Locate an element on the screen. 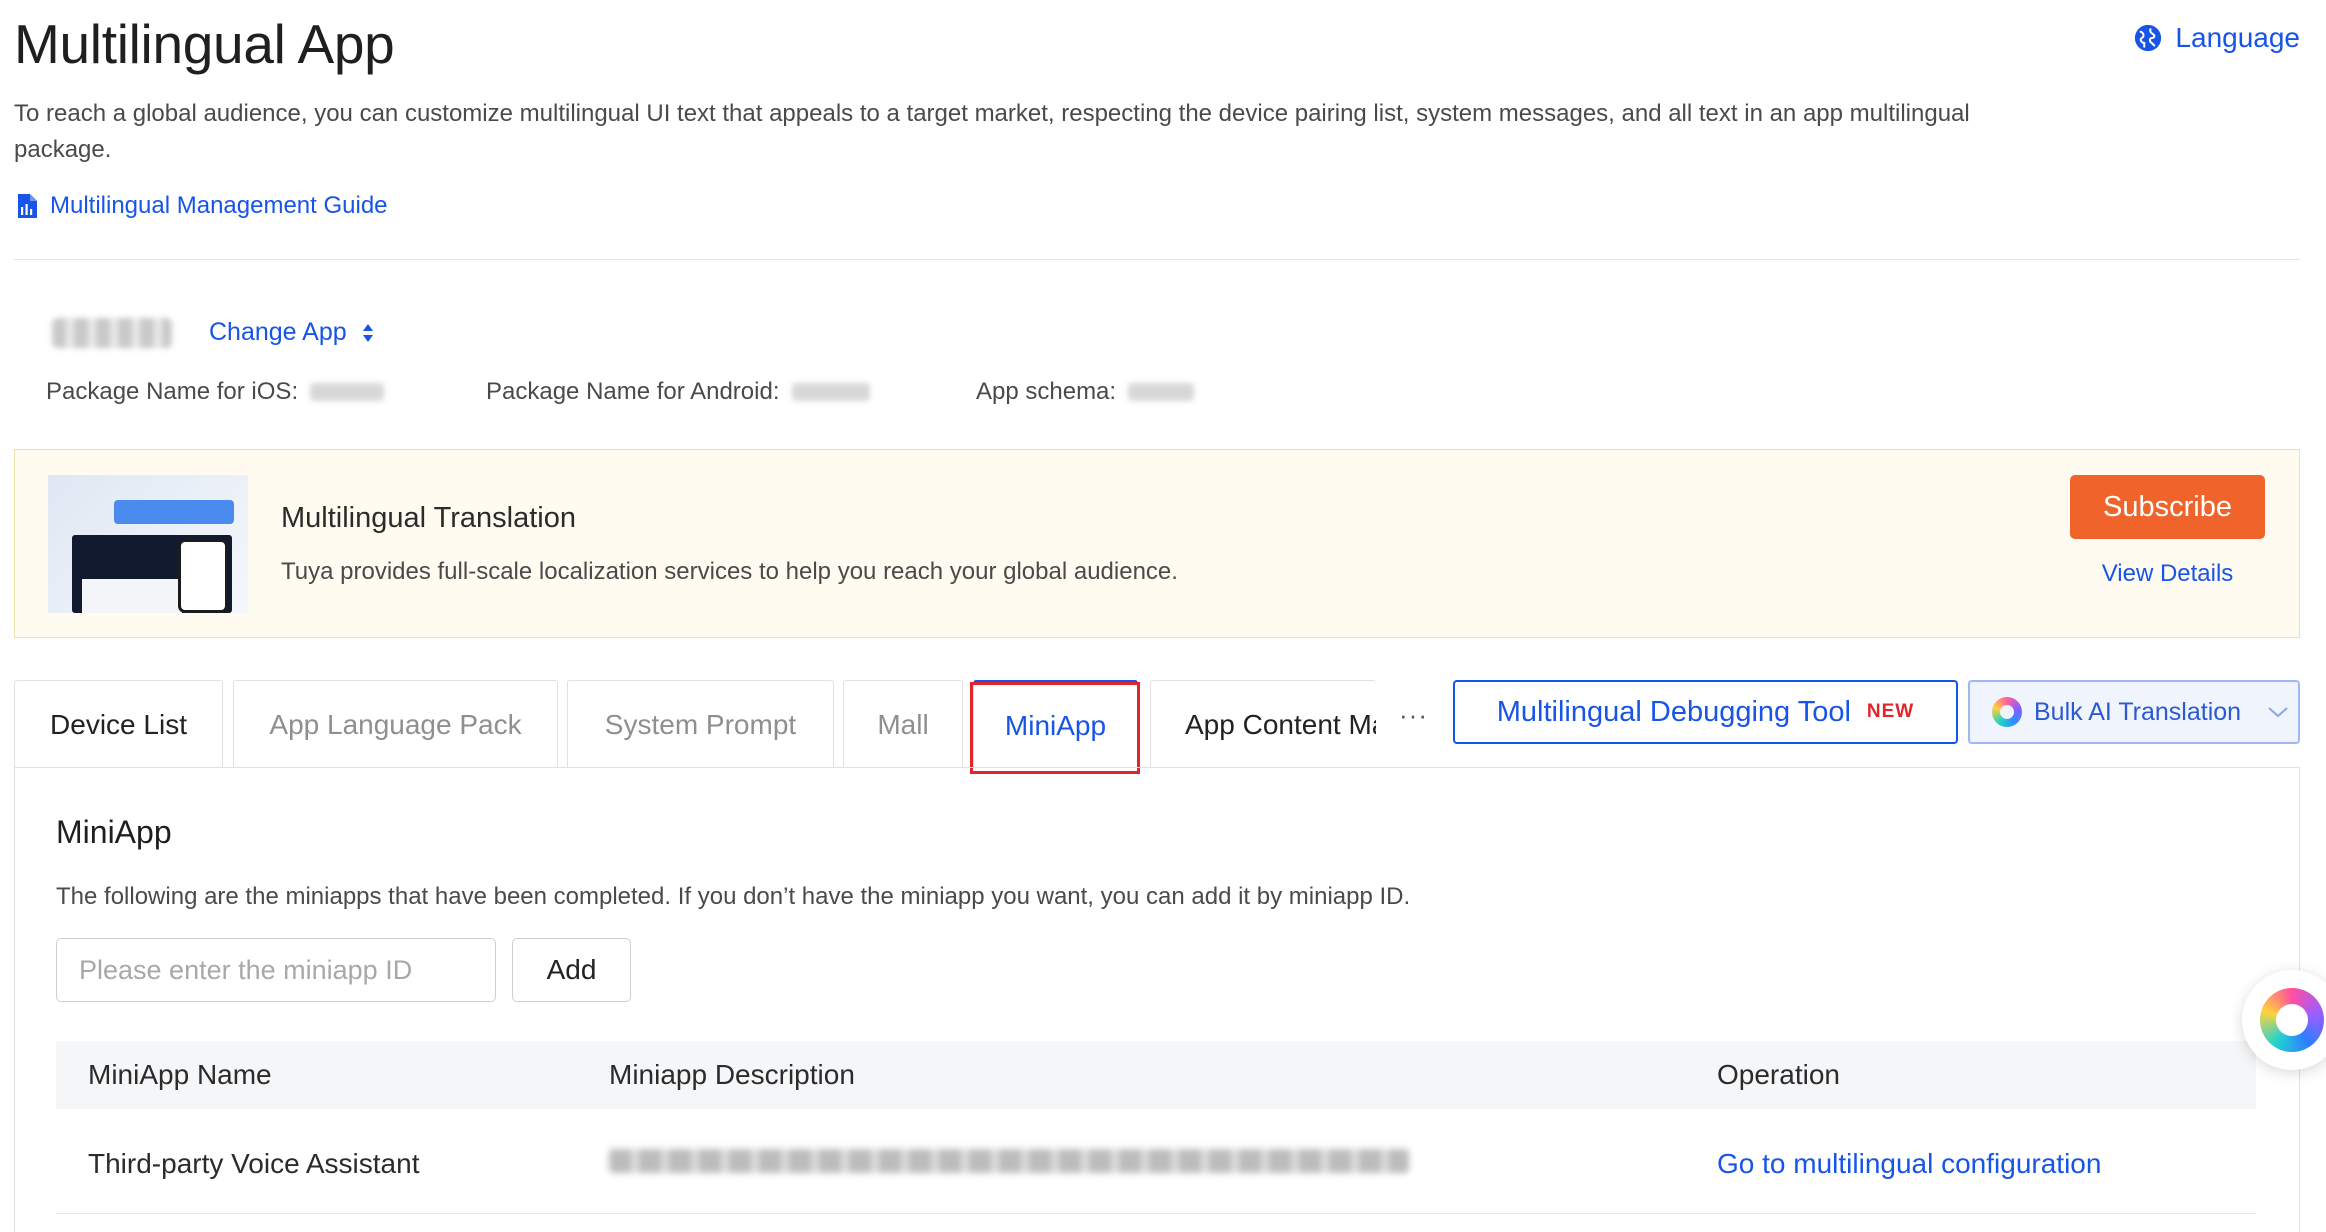 This screenshot has width=2326, height=1232. ios-package-value-blurred is located at coordinates (347, 392).